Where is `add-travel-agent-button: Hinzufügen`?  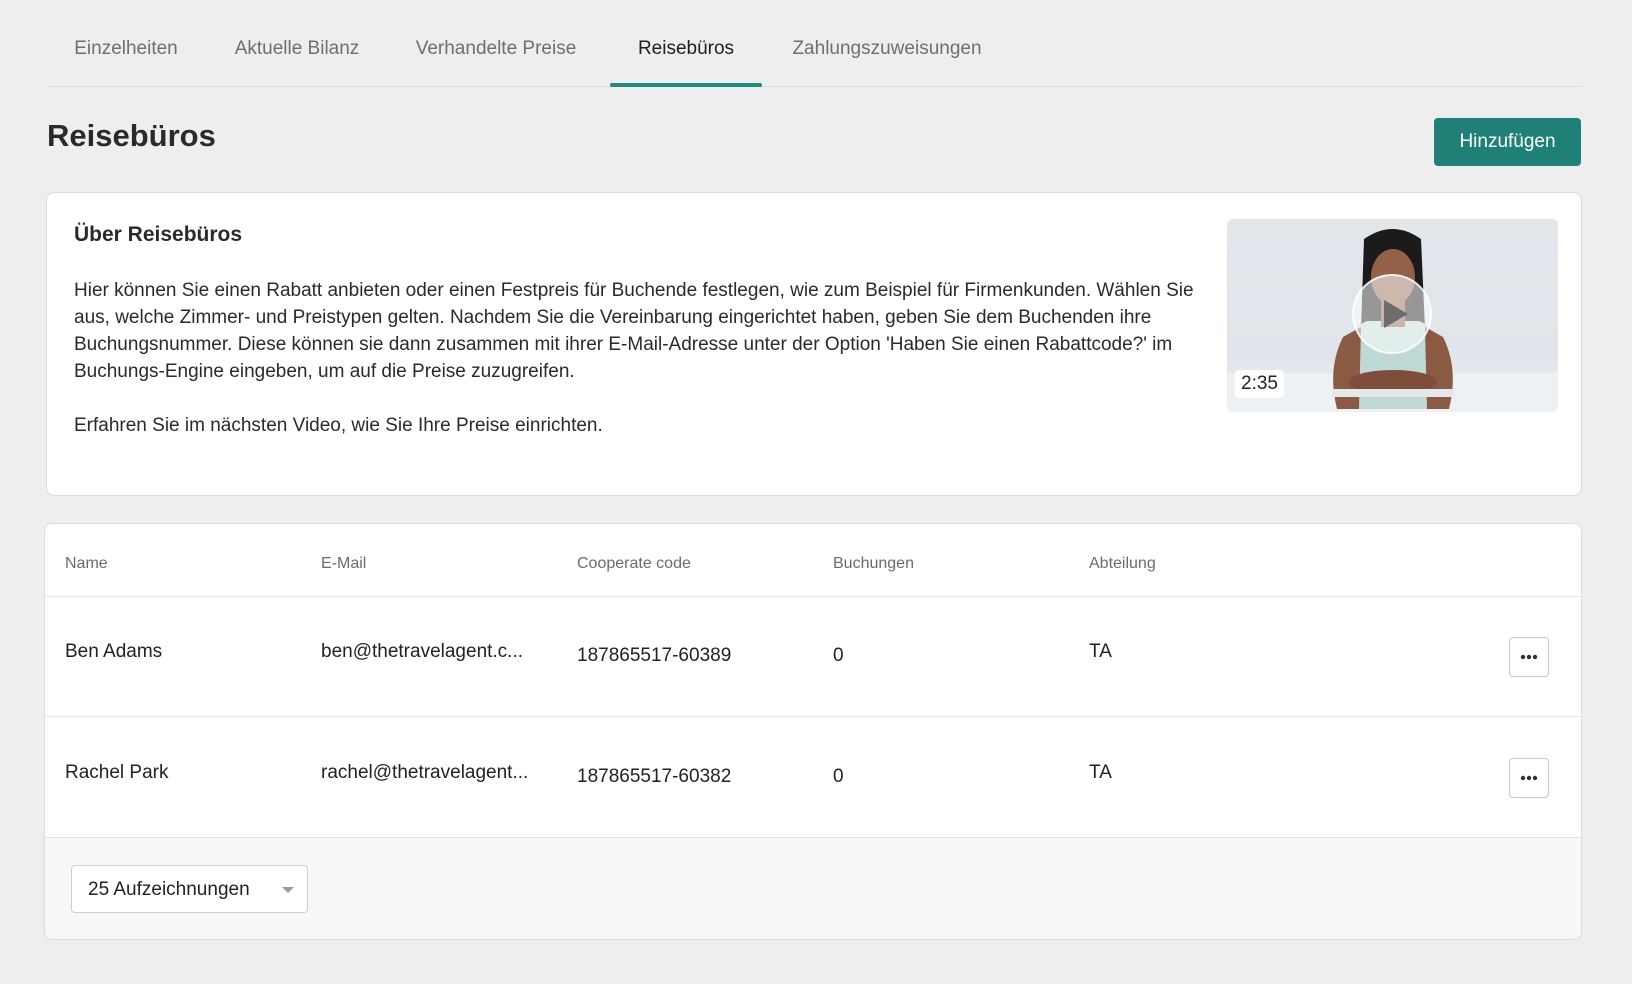
add-travel-agent-button: Hinzufügen is located at coordinates (1507, 142).